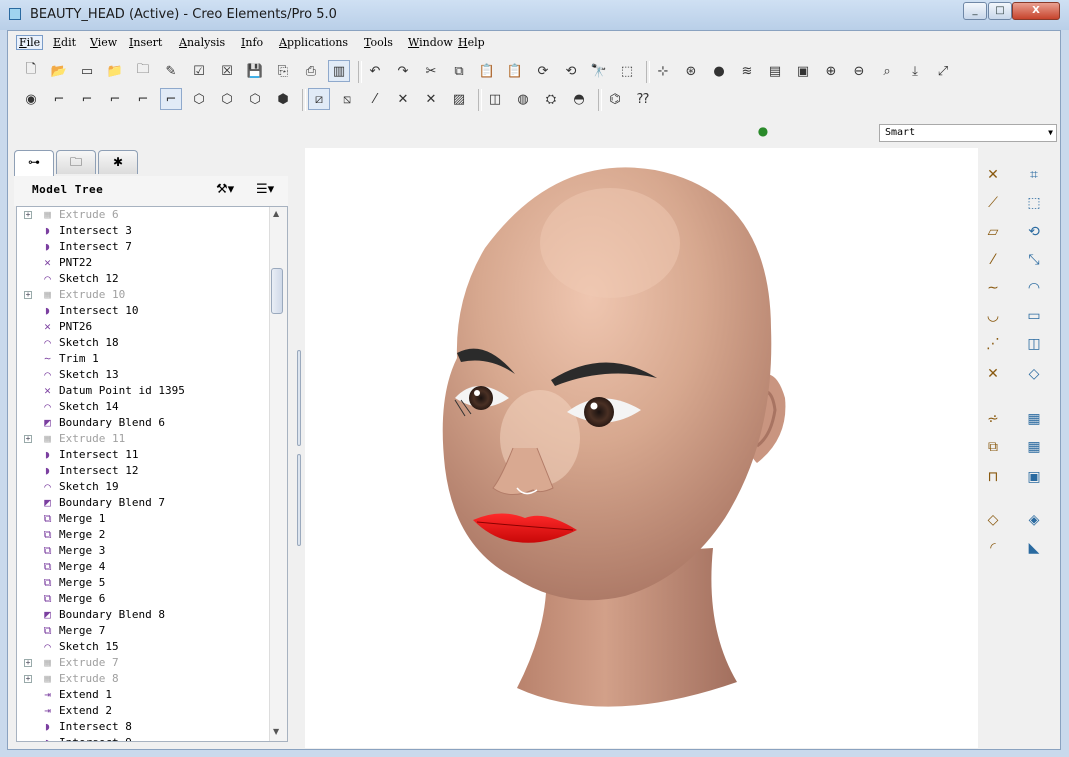 The image size is (1069, 757). I want to click on zoom-out-icon: ⊖, so click(859, 71).